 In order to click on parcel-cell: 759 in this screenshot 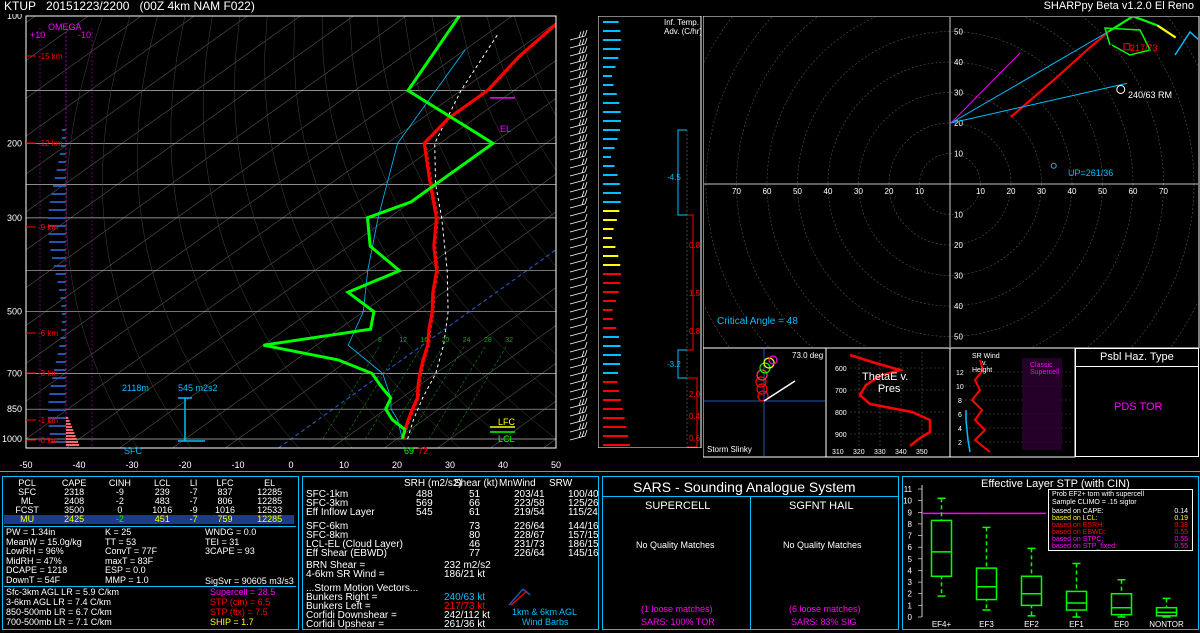, I will do `click(225, 519)`.